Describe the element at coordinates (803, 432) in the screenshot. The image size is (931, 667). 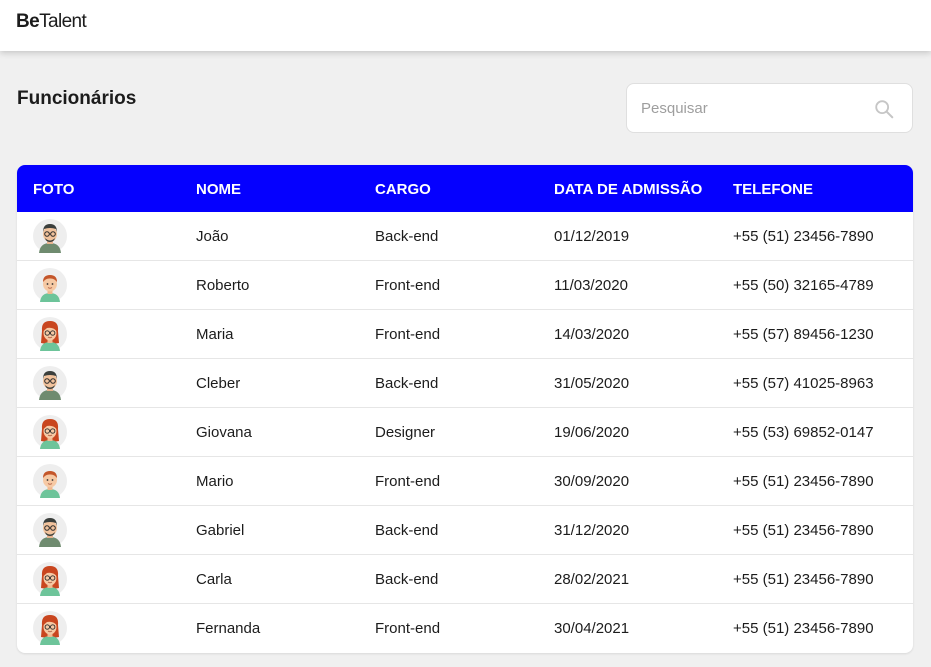
I see `cell-phone: +55 (53) 69852-0147` at that location.